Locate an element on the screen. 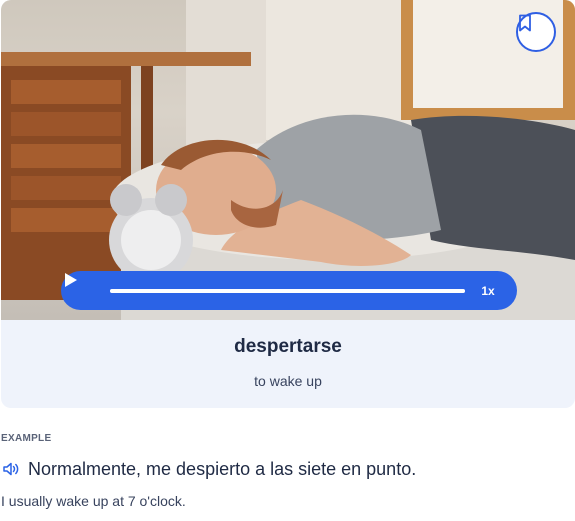 This screenshot has height=521, width=575. play-icon is located at coordinates (70, 280).